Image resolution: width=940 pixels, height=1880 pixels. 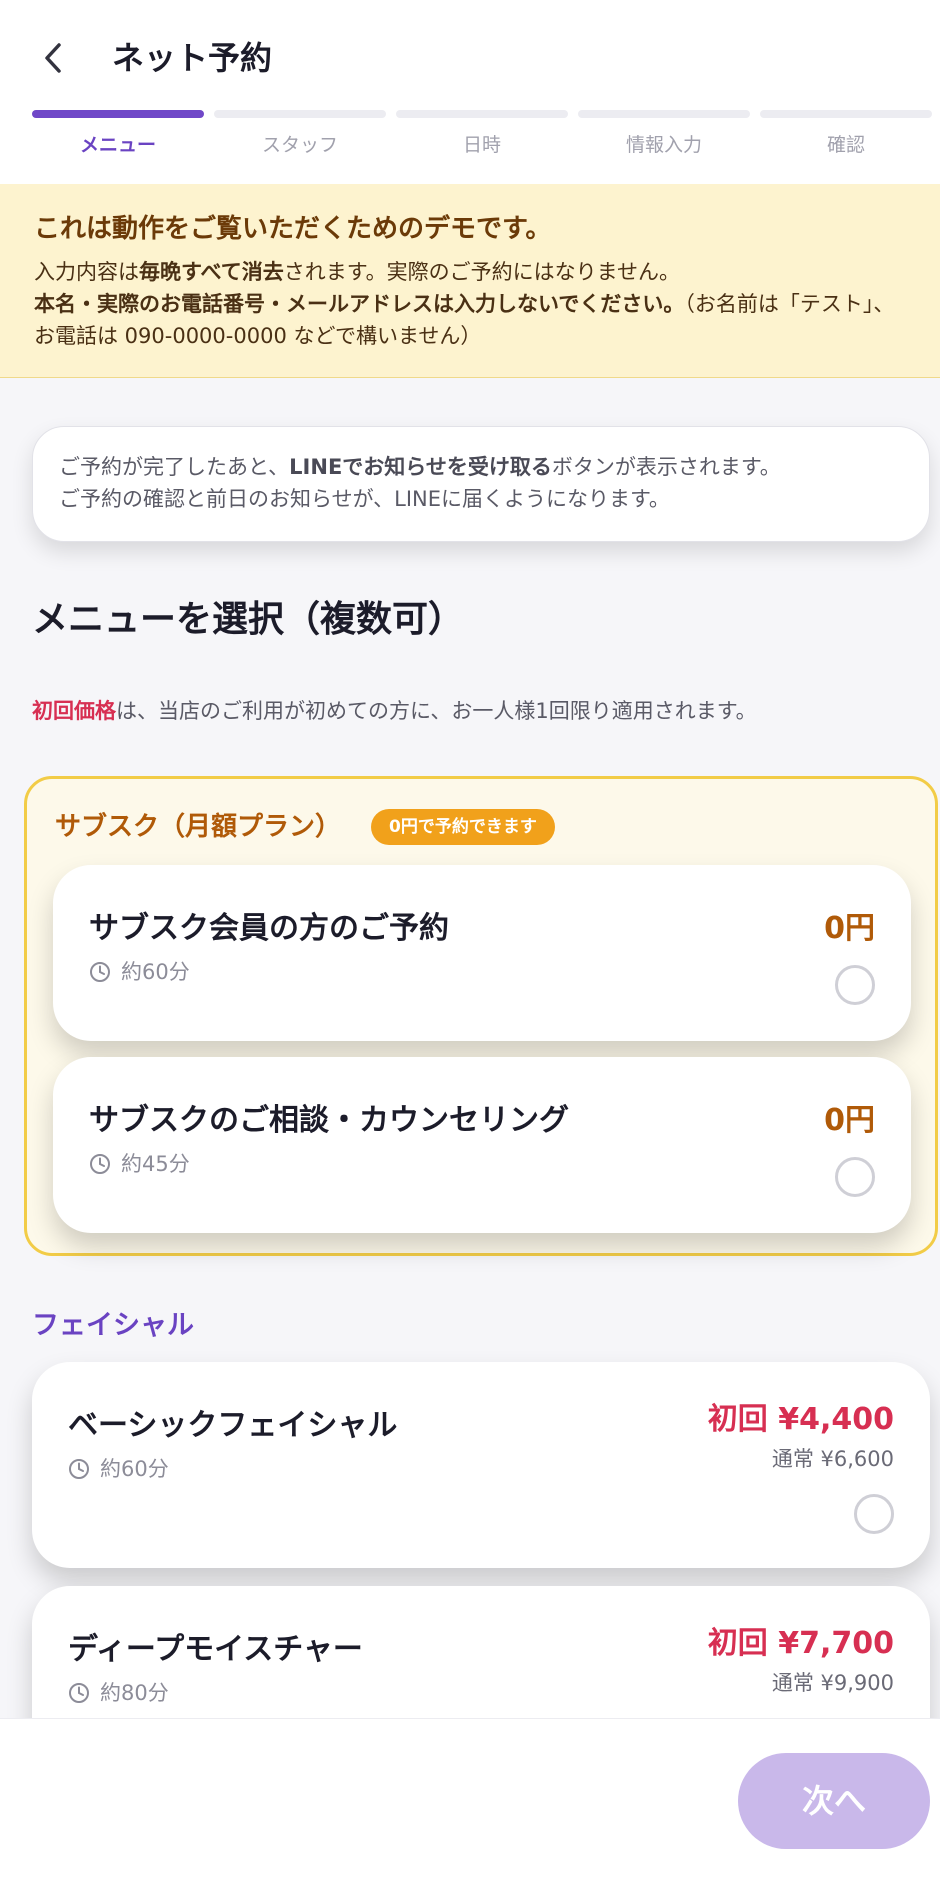 I want to click on menu-duration: 約45分, so click(x=139, y=1164).